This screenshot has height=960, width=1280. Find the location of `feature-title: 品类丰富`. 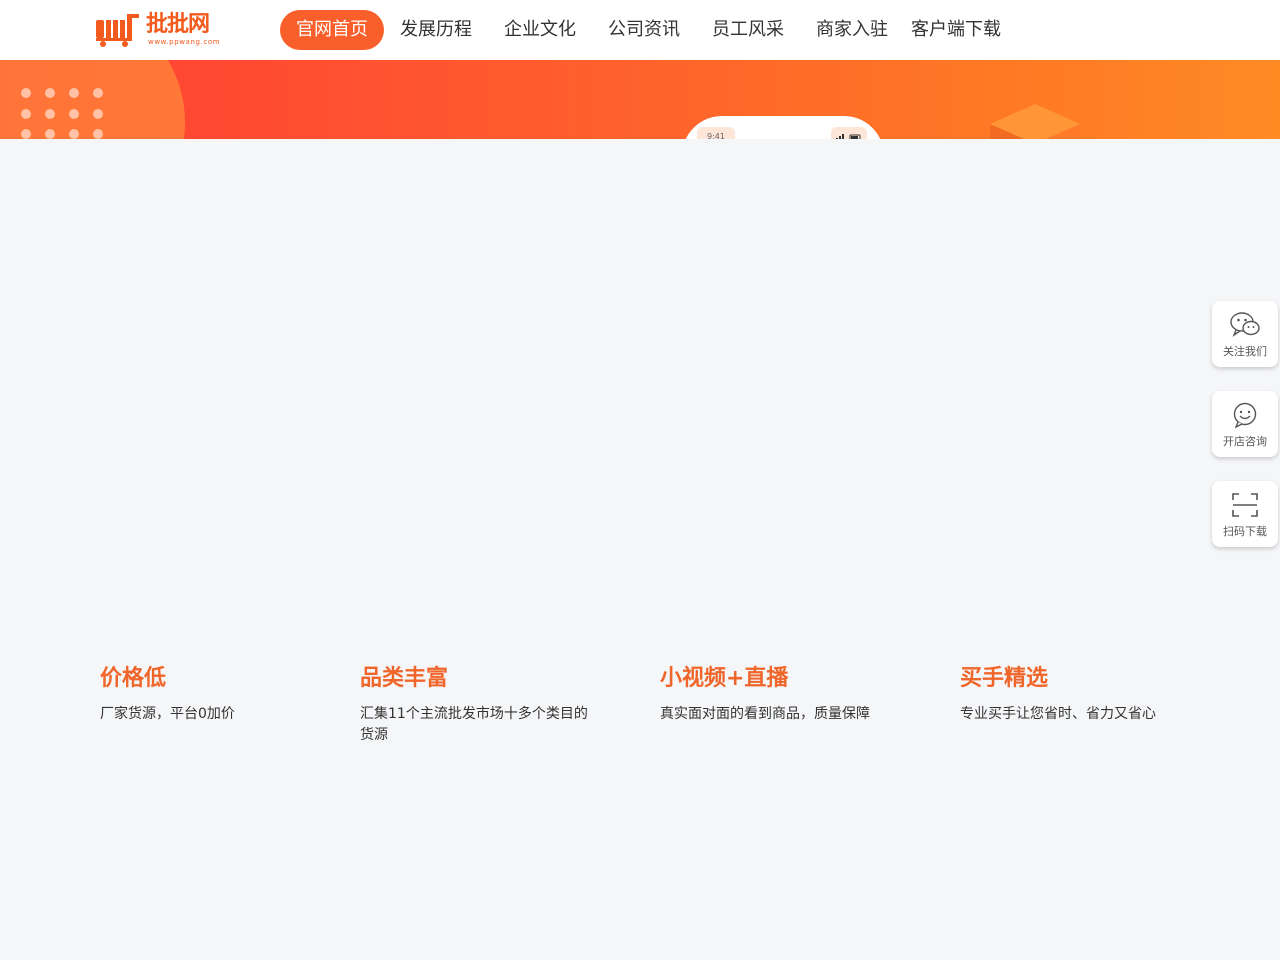

feature-title: 品类丰富 is located at coordinates (404, 678).